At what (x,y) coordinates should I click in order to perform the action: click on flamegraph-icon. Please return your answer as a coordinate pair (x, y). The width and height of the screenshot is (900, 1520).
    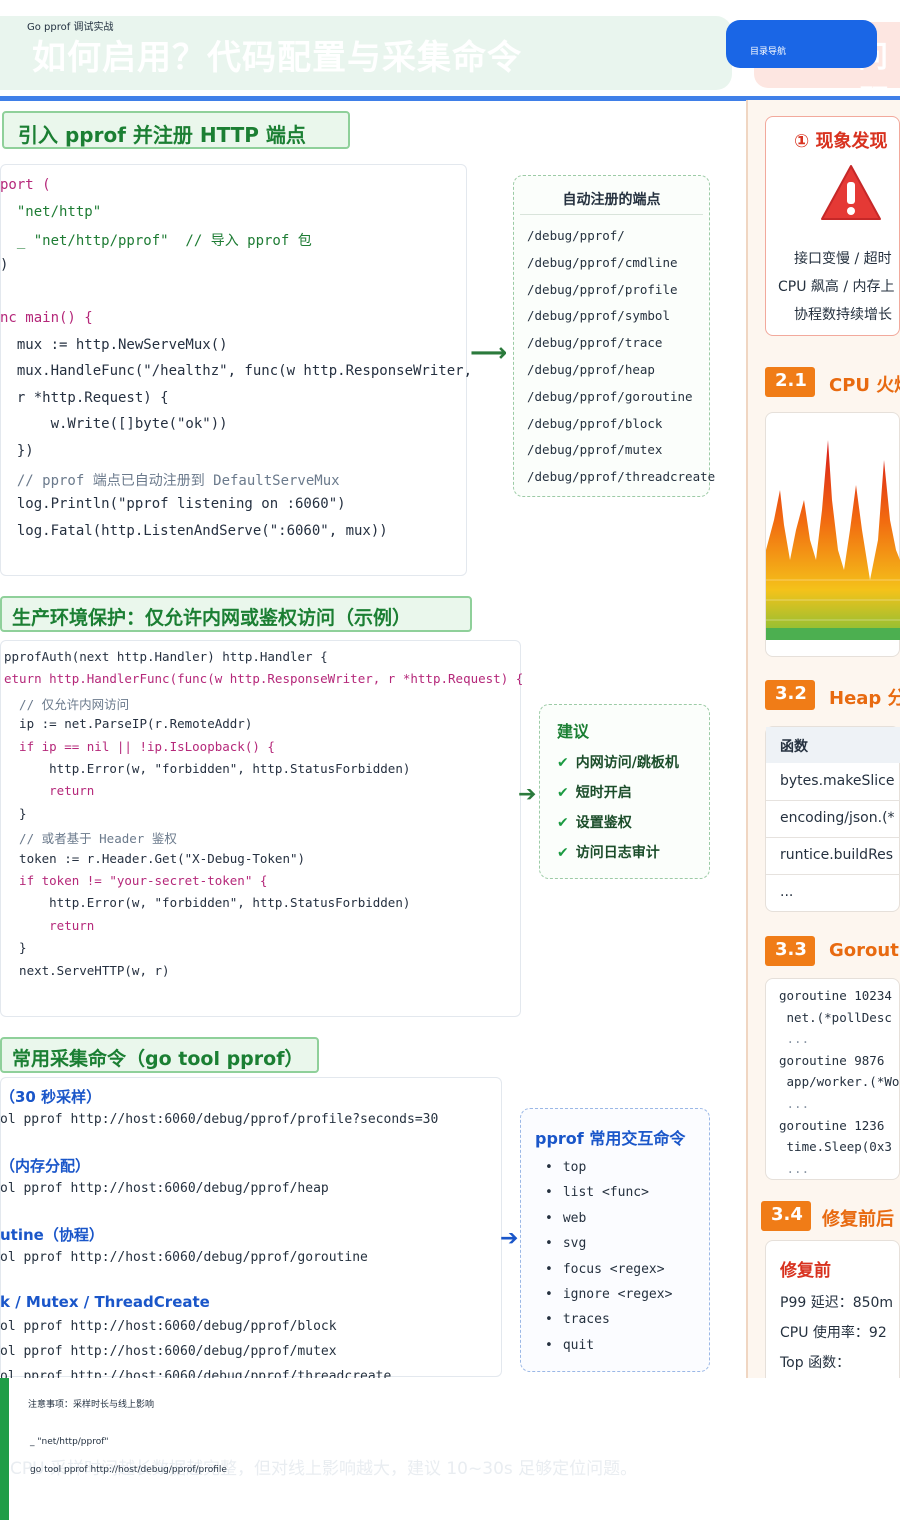
    Looking at the image, I should click on (833, 540).